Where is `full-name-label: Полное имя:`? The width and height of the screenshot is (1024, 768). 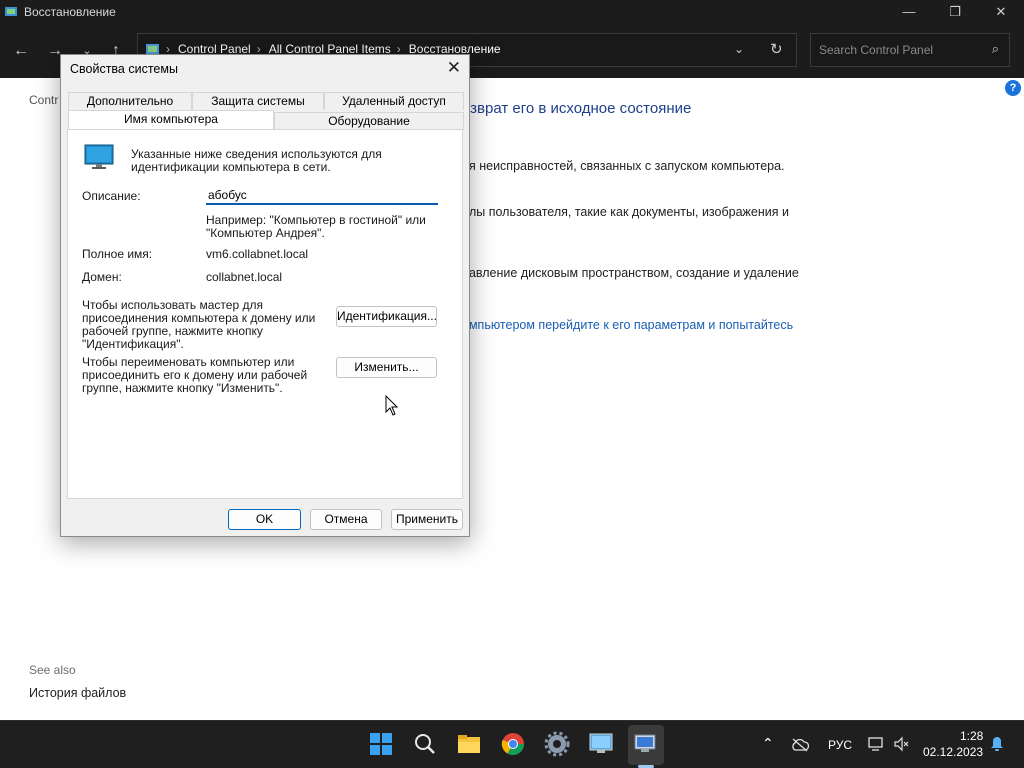 full-name-label: Полное имя: is located at coordinates (117, 254).